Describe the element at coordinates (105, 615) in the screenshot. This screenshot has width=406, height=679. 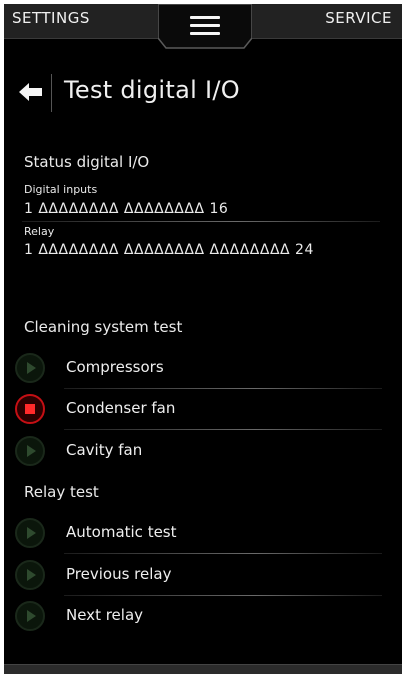
I see `next-relay-label: Next relay` at that location.